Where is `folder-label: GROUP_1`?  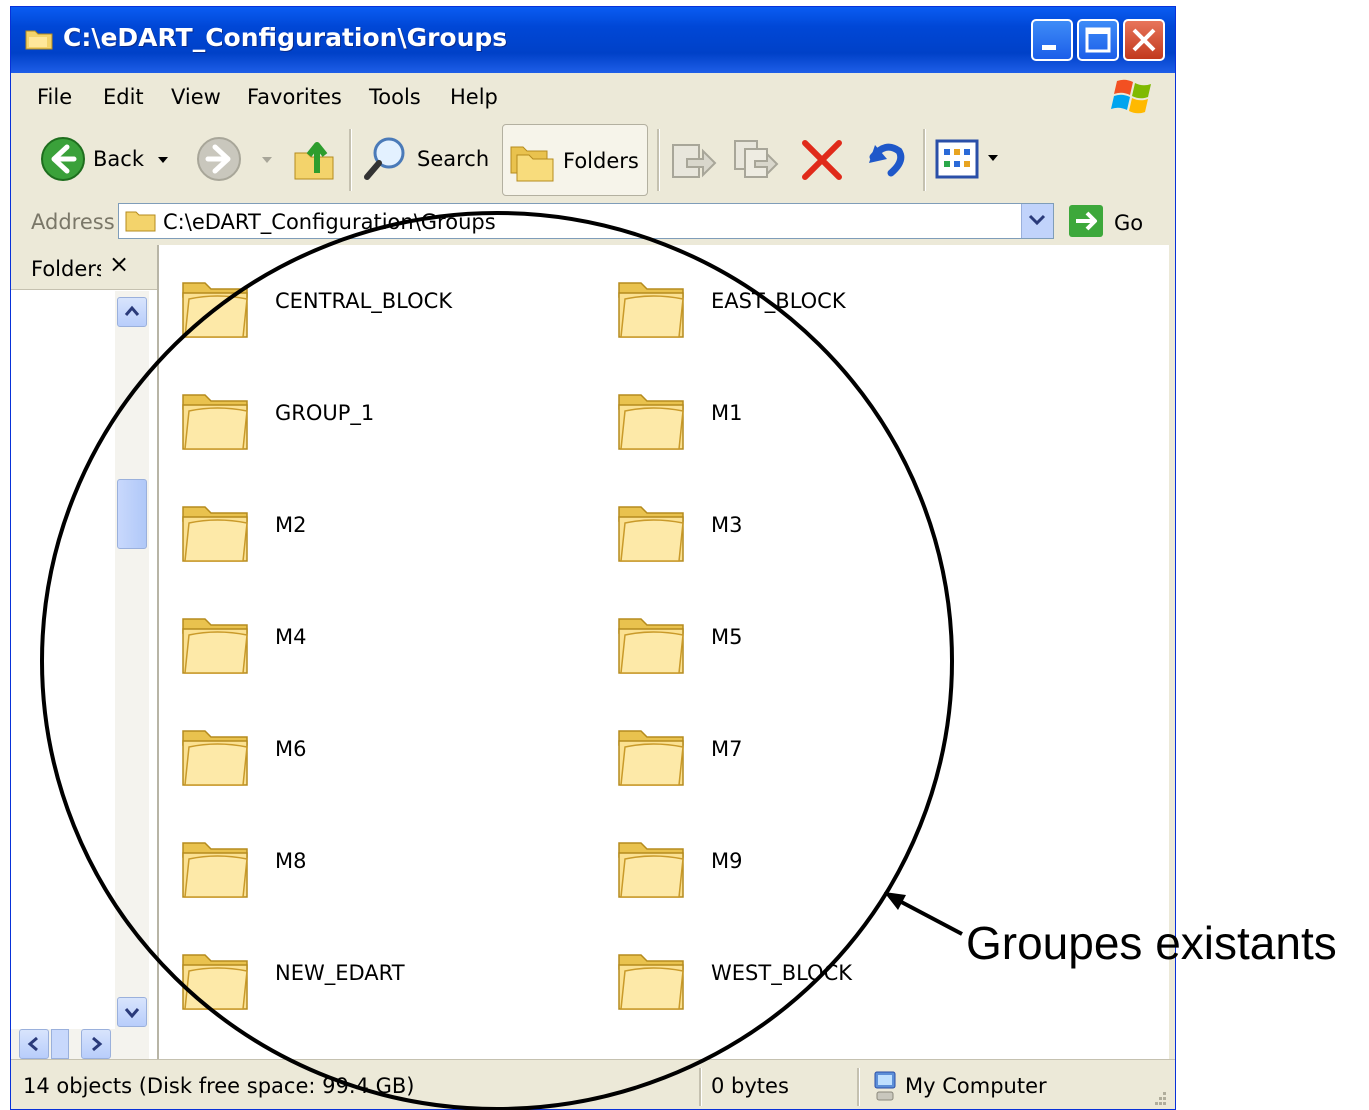 folder-label: GROUP_1 is located at coordinates (325, 413).